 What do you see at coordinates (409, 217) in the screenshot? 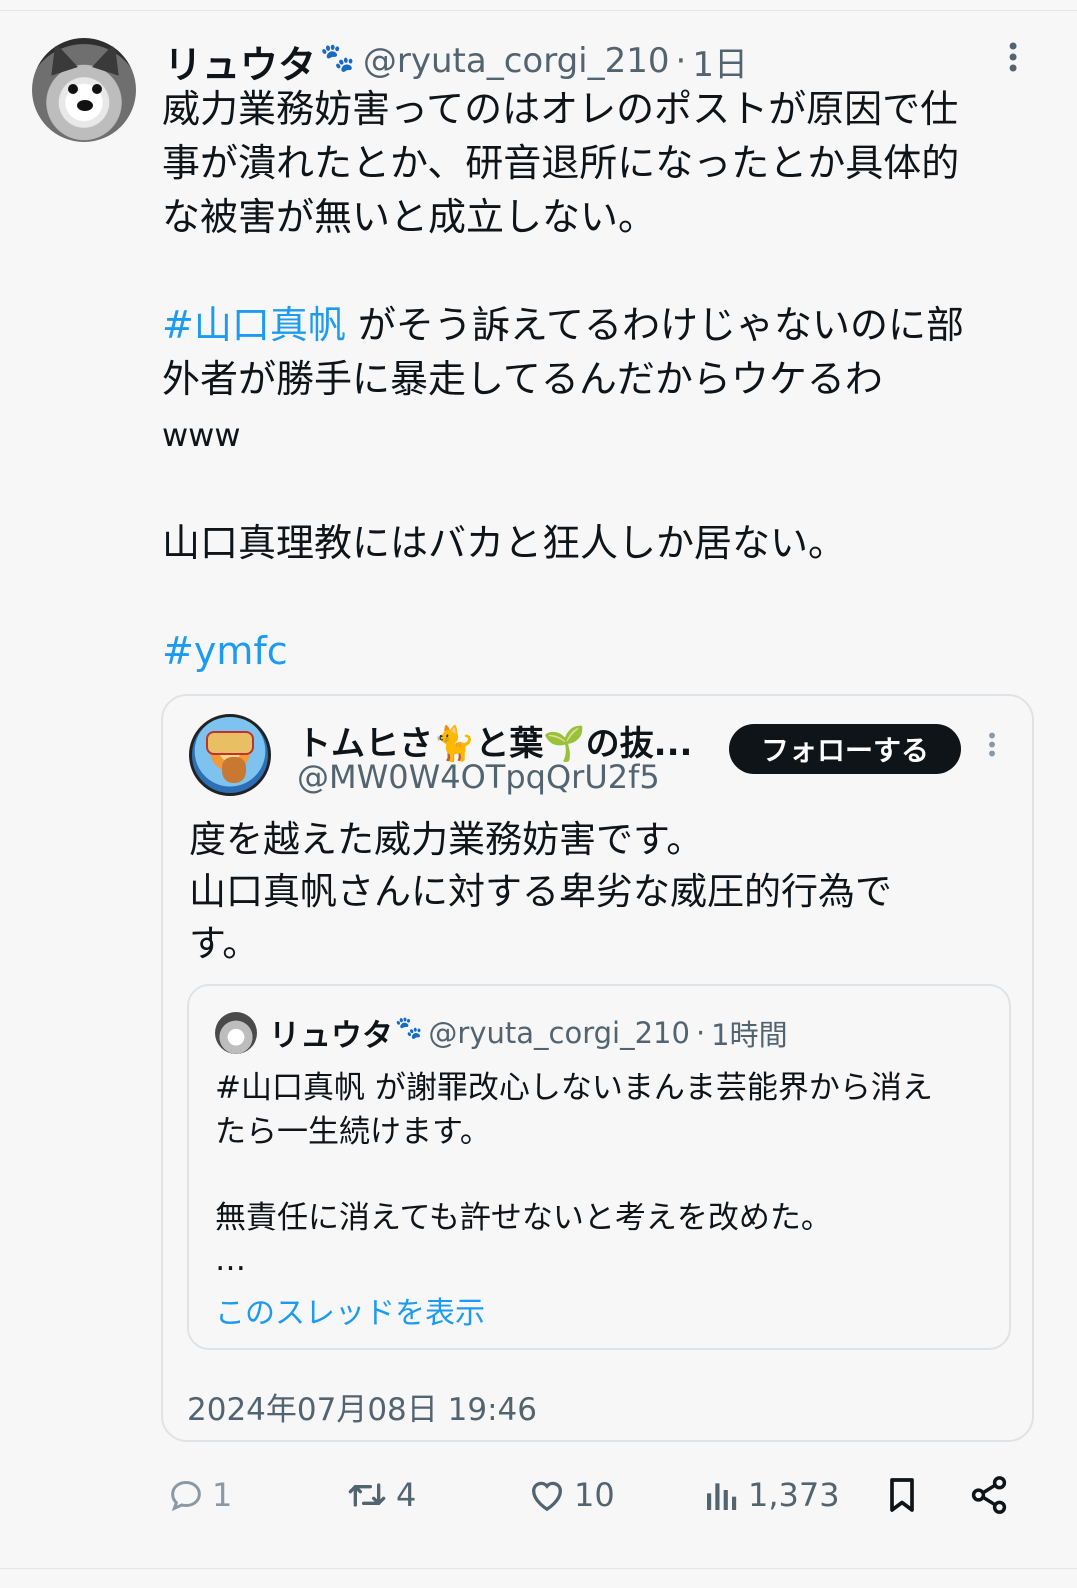
I see `tweet-line: な被害が無いと成立しない。` at bounding box center [409, 217].